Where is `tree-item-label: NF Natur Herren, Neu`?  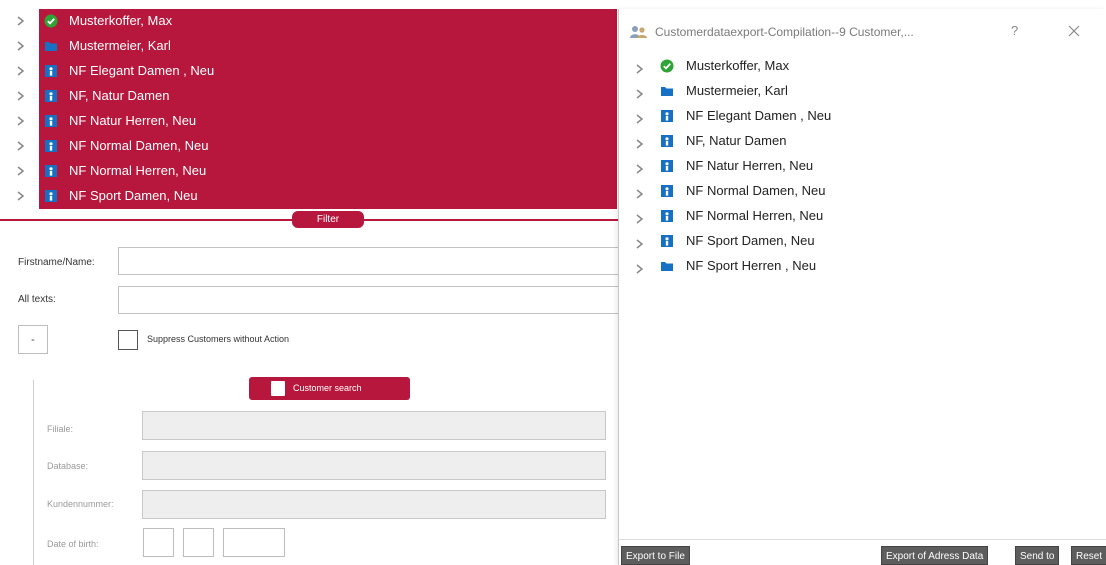
tree-item-label: NF Natur Herren, Neu is located at coordinates (133, 120).